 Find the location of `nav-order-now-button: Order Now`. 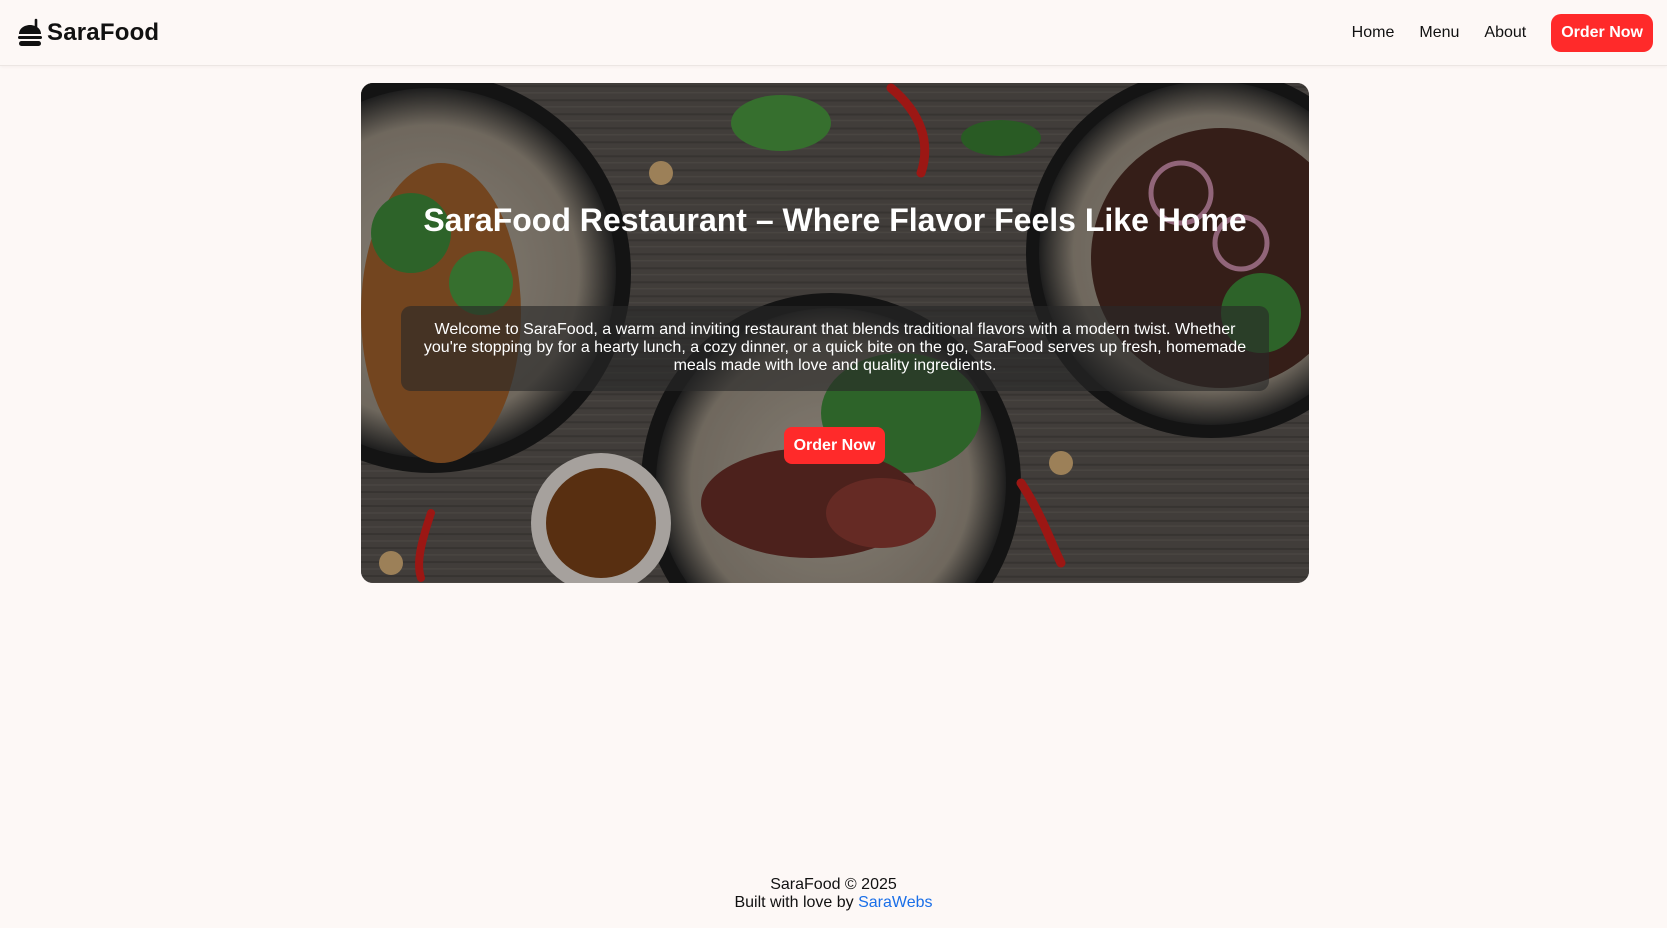

nav-order-now-button: Order Now is located at coordinates (1602, 32).